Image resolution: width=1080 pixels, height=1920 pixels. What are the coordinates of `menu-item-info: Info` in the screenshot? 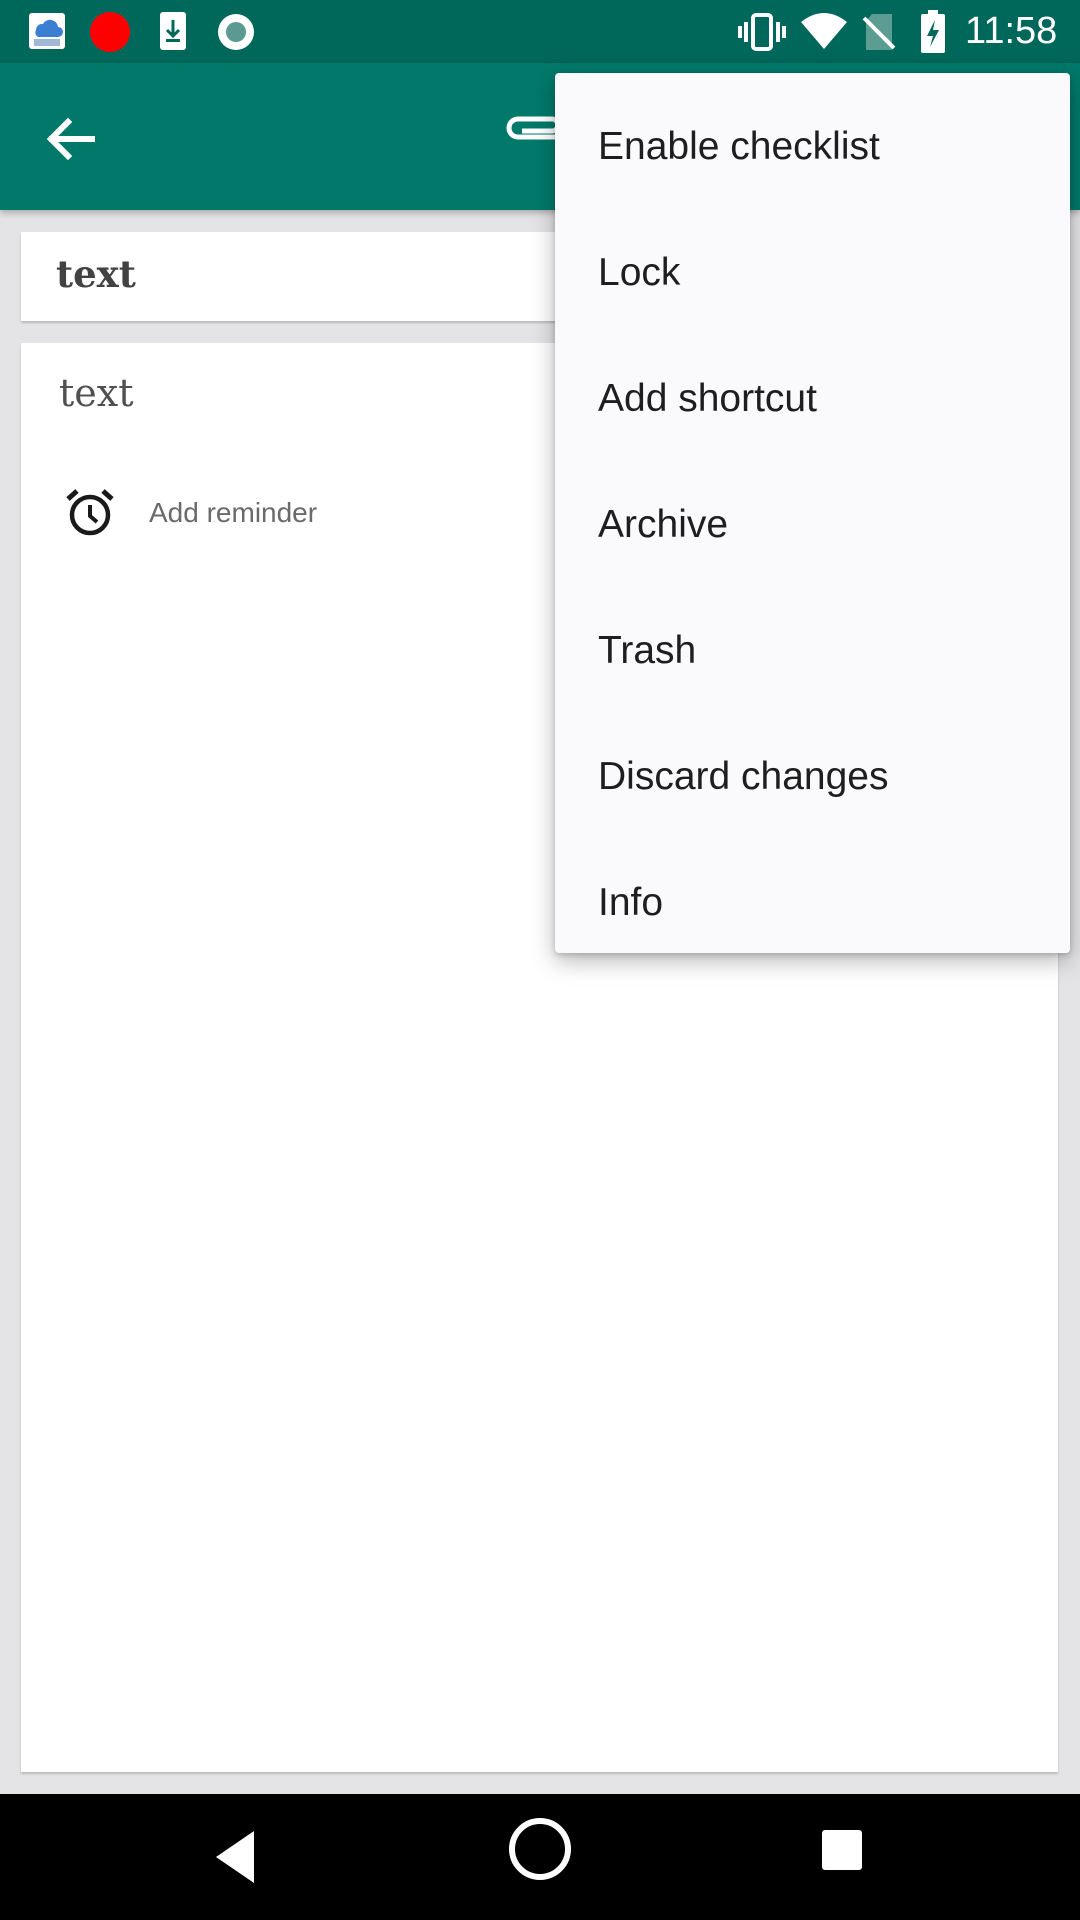 It's located at (812, 903).